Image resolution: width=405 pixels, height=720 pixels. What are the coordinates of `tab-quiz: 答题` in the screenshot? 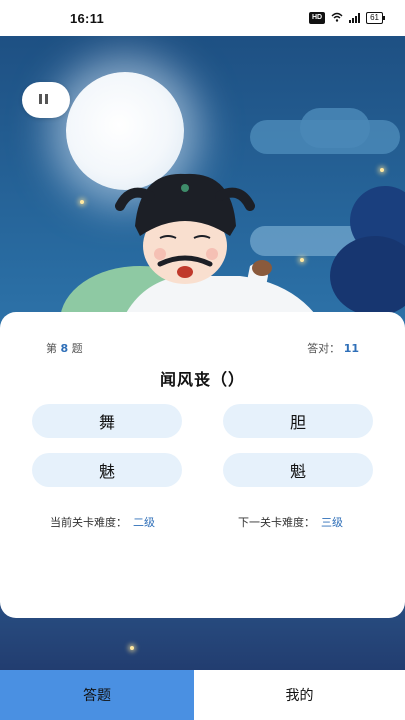 It's located at (97, 695).